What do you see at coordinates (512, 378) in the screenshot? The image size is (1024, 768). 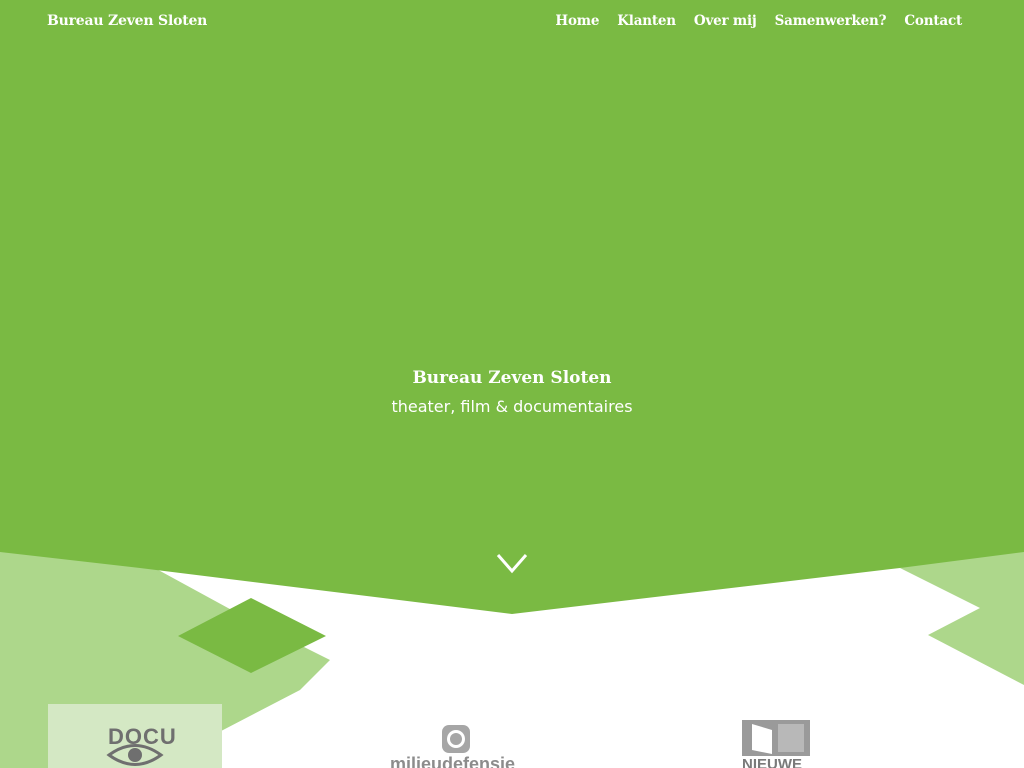 I see `hero-title: Bureau Zeven Sloten` at bounding box center [512, 378].